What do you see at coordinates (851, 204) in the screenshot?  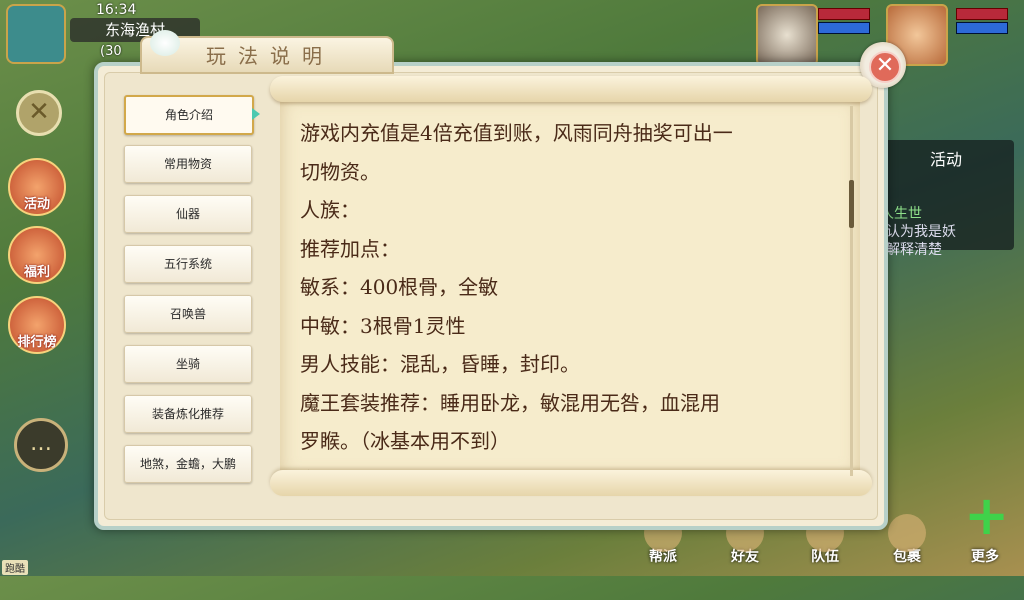 I see `scrollbar-thumb` at bounding box center [851, 204].